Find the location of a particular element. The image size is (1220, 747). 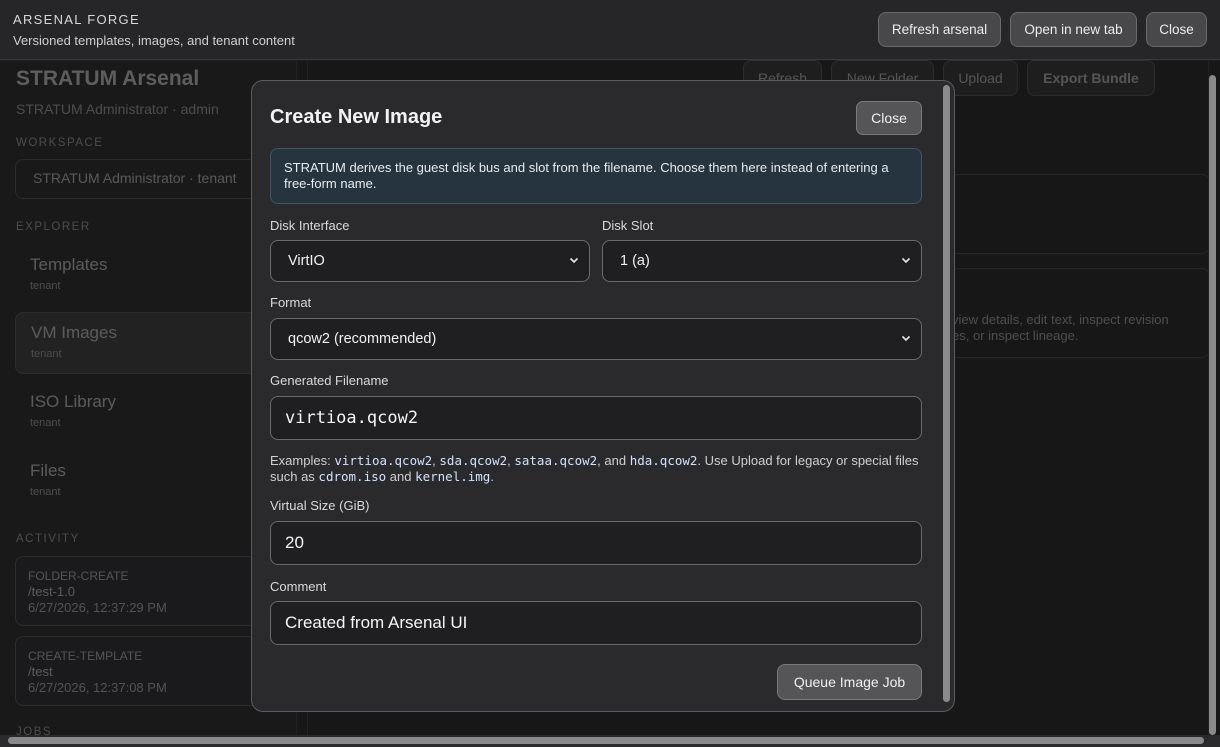

activity-type: FOLDER-CREATE is located at coordinates (78, 576).